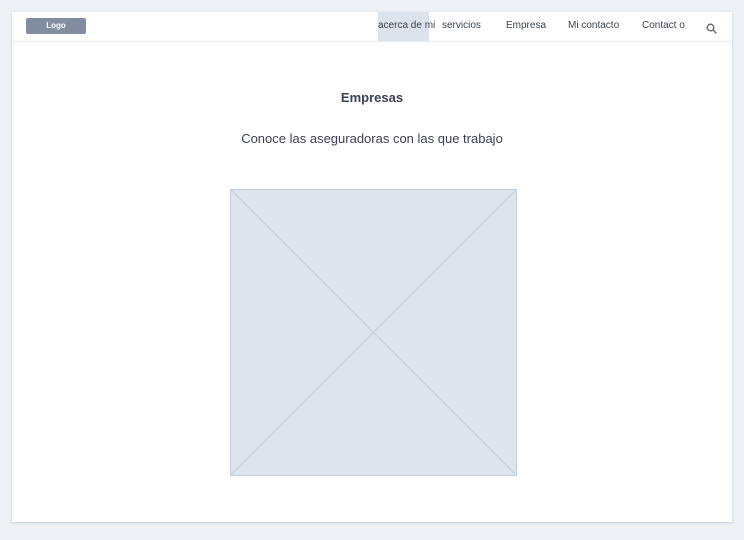 This screenshot has width=744, height=540. Describe the element at coordinates (56, 26) in the screenshot. I see `logo: Logo` at that location.